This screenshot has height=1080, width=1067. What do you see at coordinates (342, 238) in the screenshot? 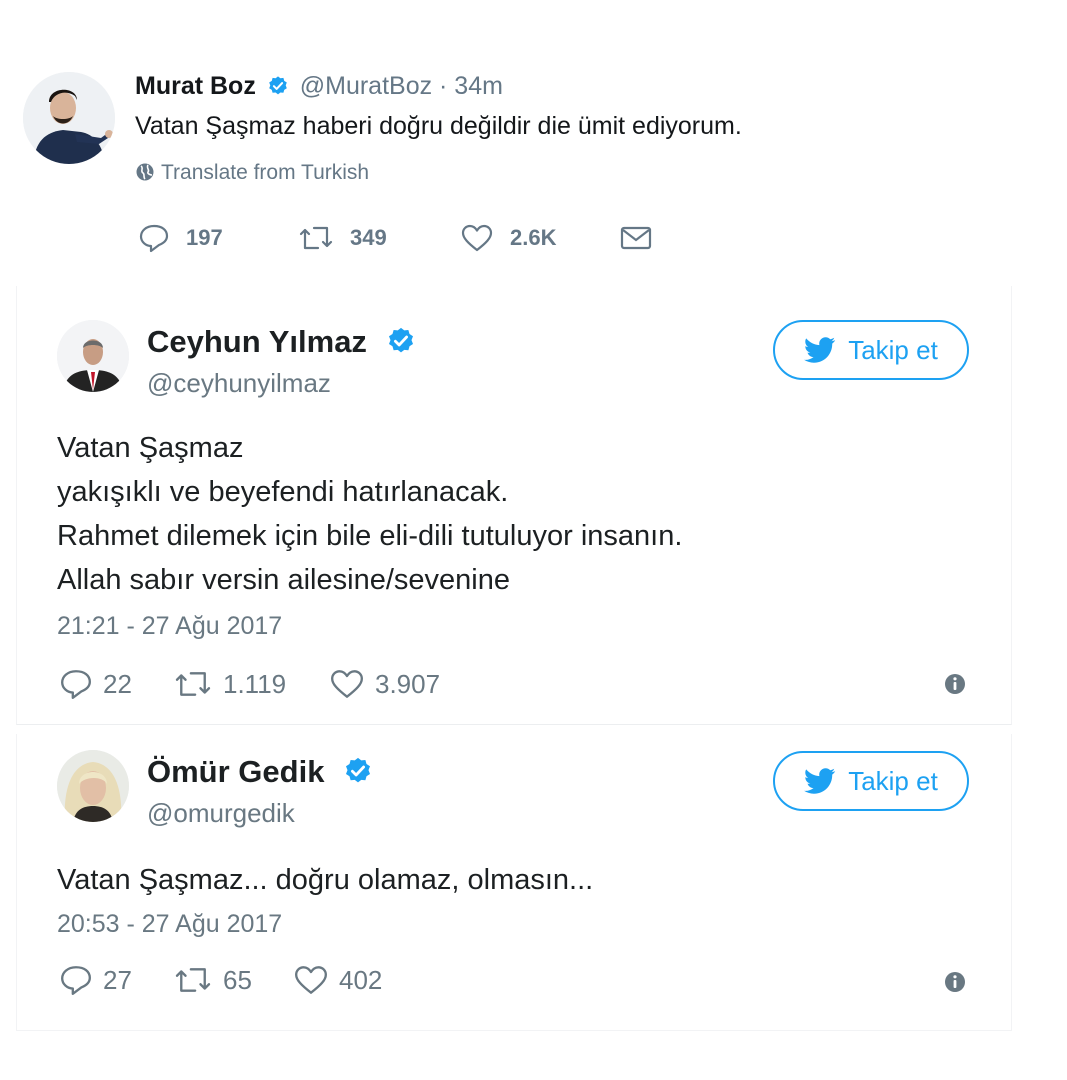
I see `retweet-button: 349` at bounding box center [342, 238].